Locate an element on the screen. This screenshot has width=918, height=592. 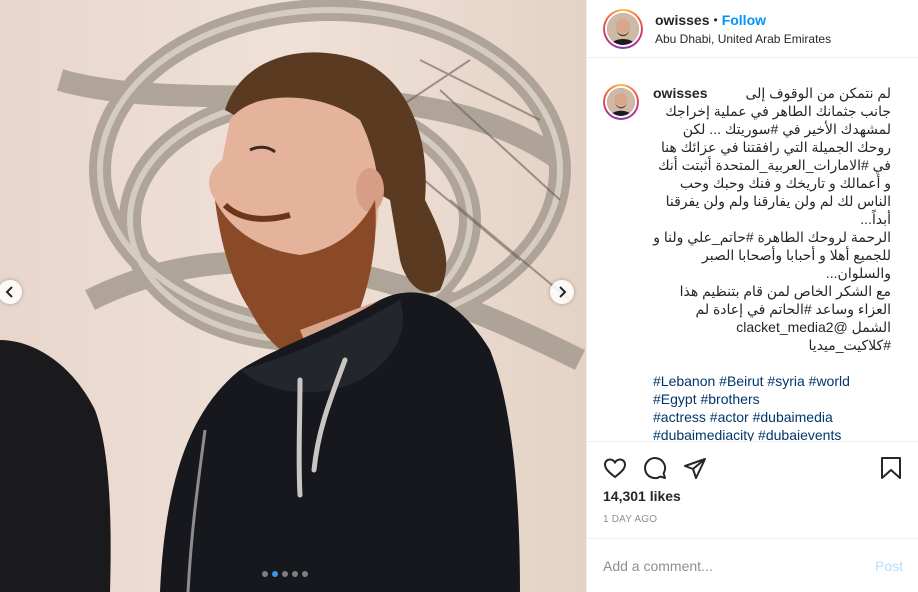
post-date: 1 DAY AGO is located at coordinates (630, 519).